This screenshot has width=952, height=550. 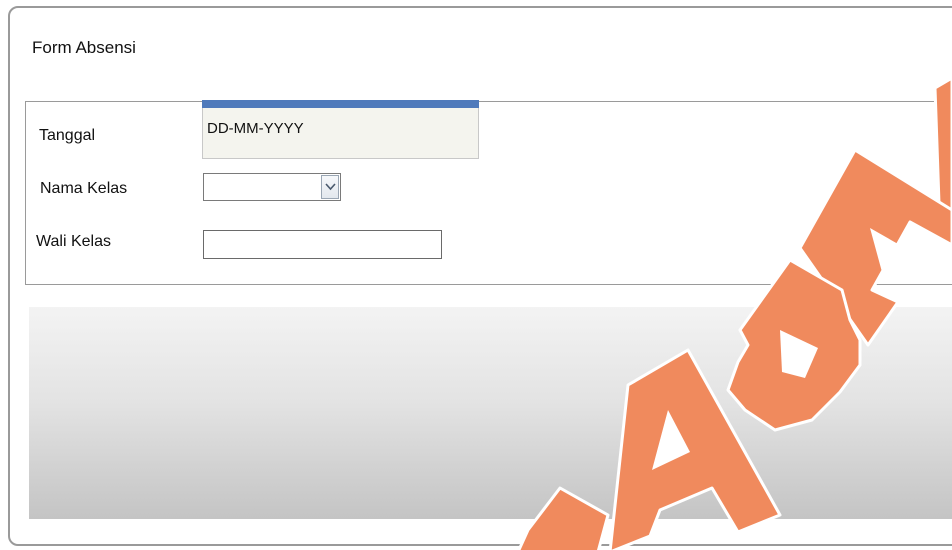 I want to click on tanggal-date-picker: DD-MM-YYYY, so click(x=340, y=129).